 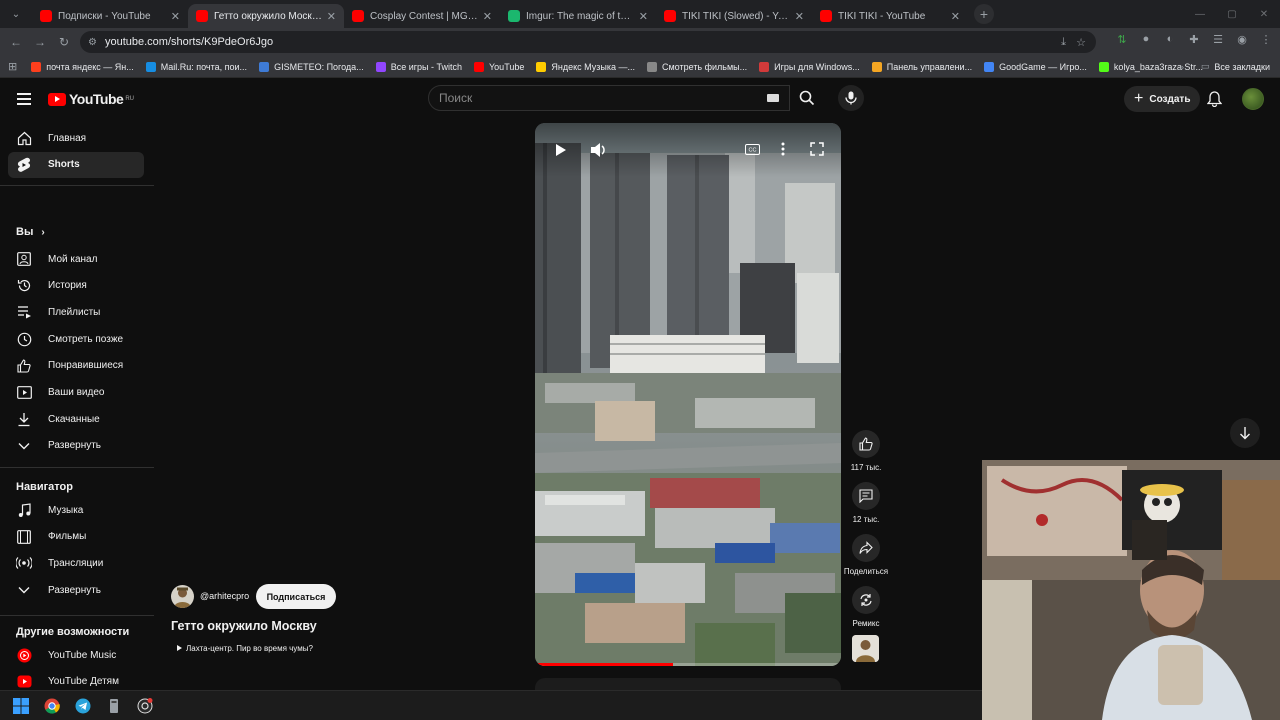 I want to click on search-input: Поиск, so click(x=609, y=98).